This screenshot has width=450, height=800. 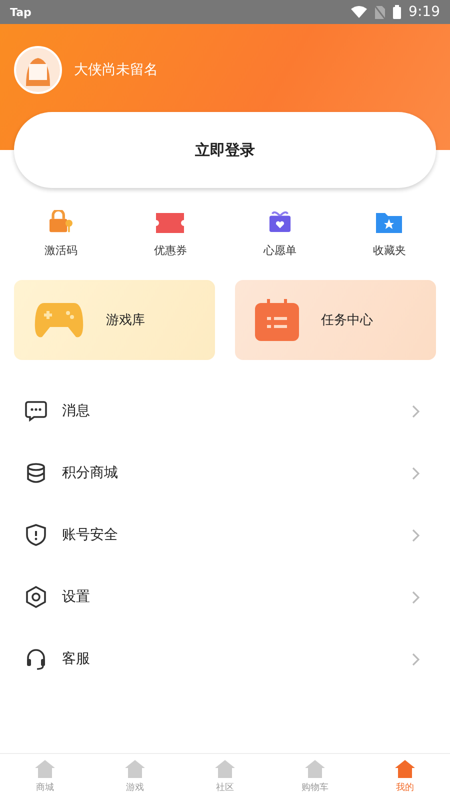 What do you see at coordinates (396, 12) in the screenshot?
I see `battery-icon` at bounding box center [396, 12].